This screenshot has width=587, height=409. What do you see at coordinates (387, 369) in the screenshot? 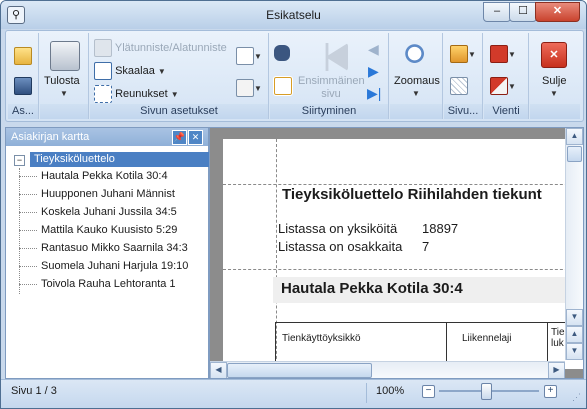
I see `horizontal-scrollbar: ◀ ▶` at bounding box center [387, 369].